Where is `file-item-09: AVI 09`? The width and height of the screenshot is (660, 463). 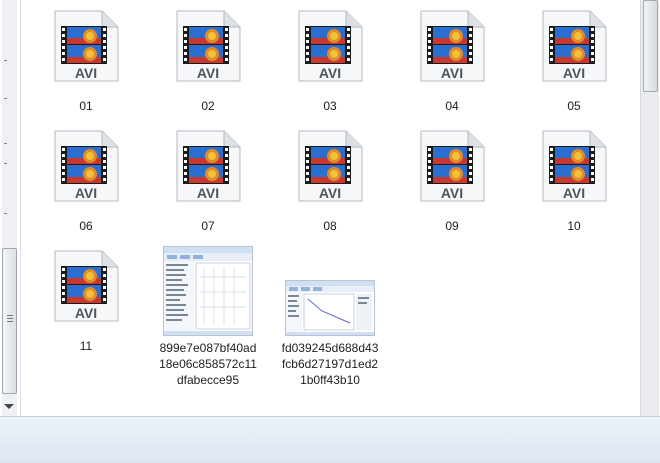
file-item-09: AVI 09 is located at coordinates (452, 182).